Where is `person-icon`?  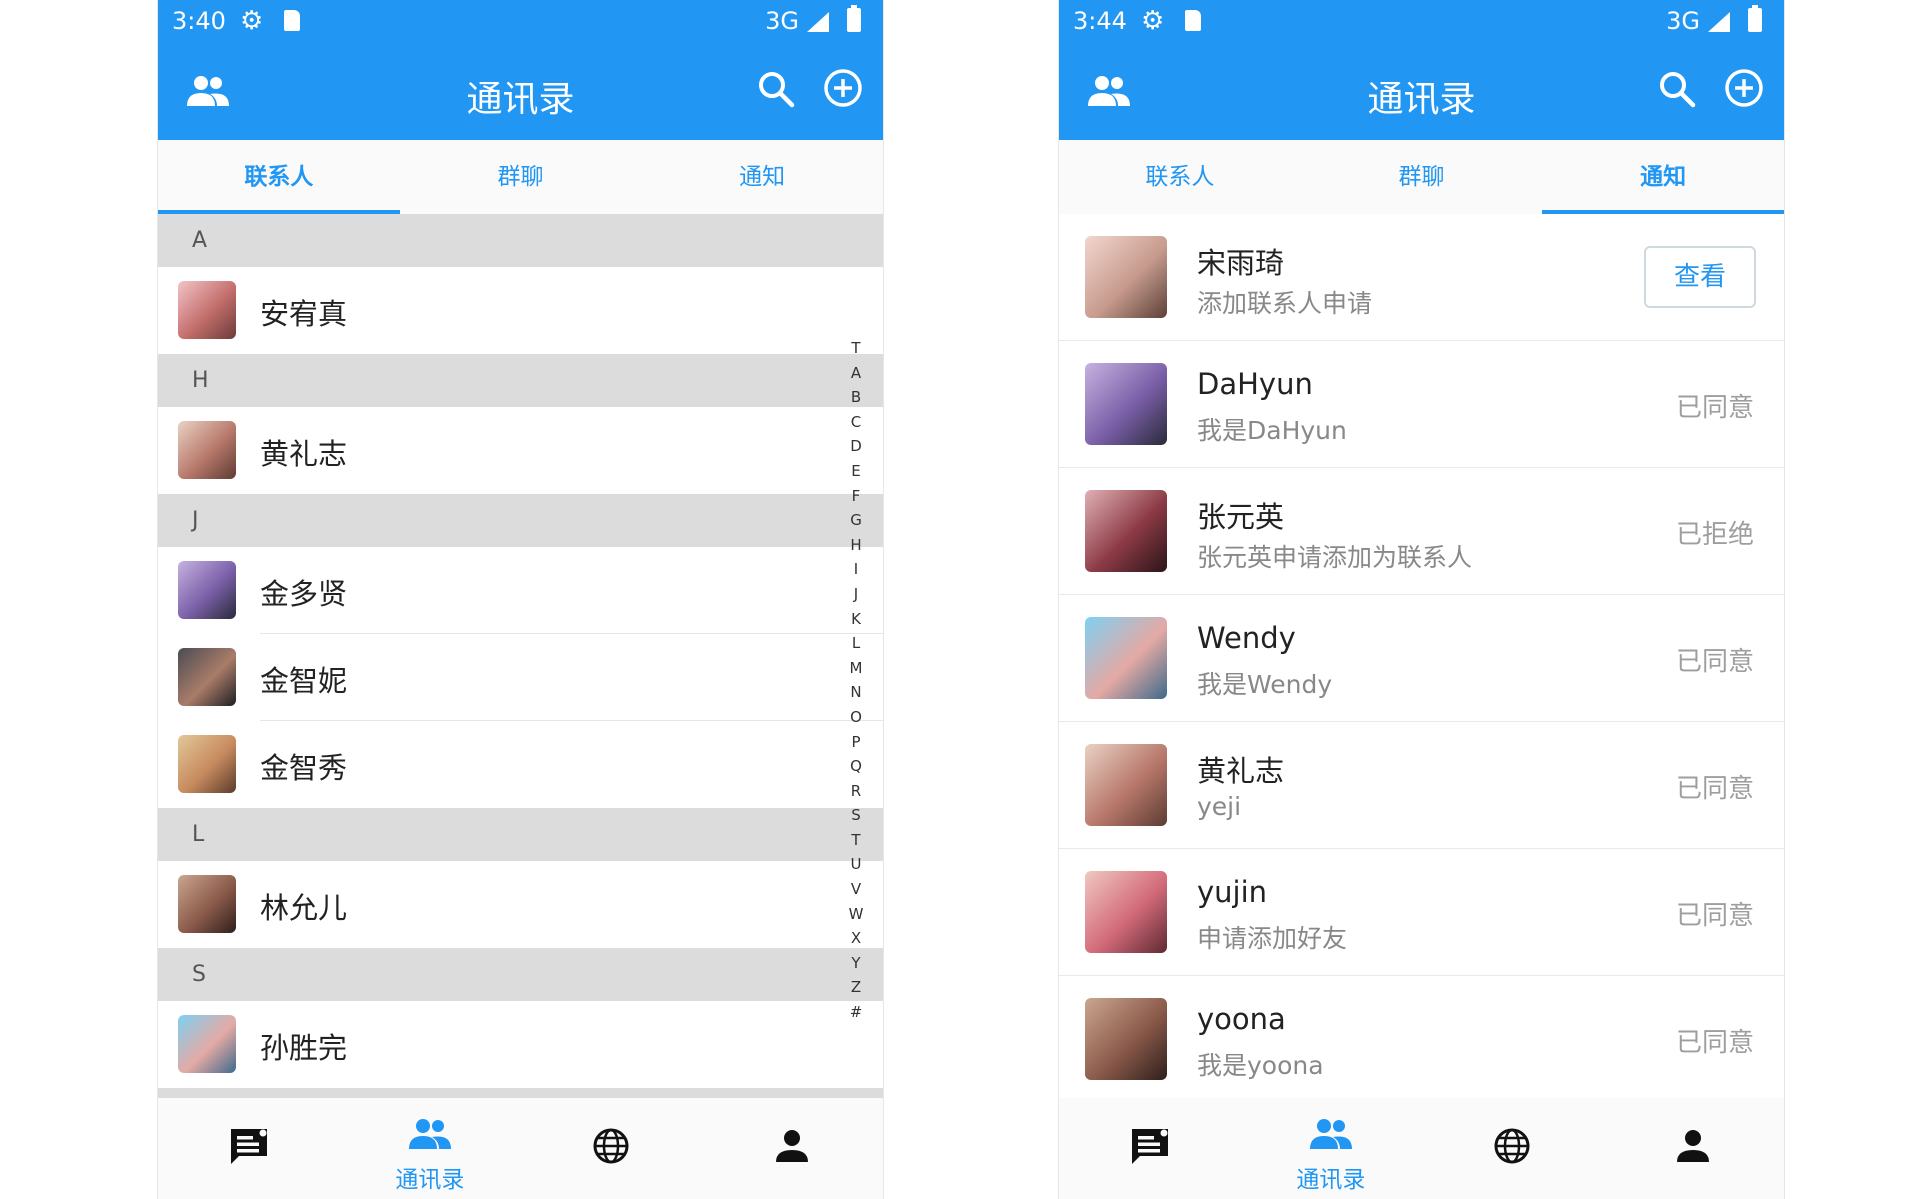
person-icon is located at coordinates (1693, 1146).